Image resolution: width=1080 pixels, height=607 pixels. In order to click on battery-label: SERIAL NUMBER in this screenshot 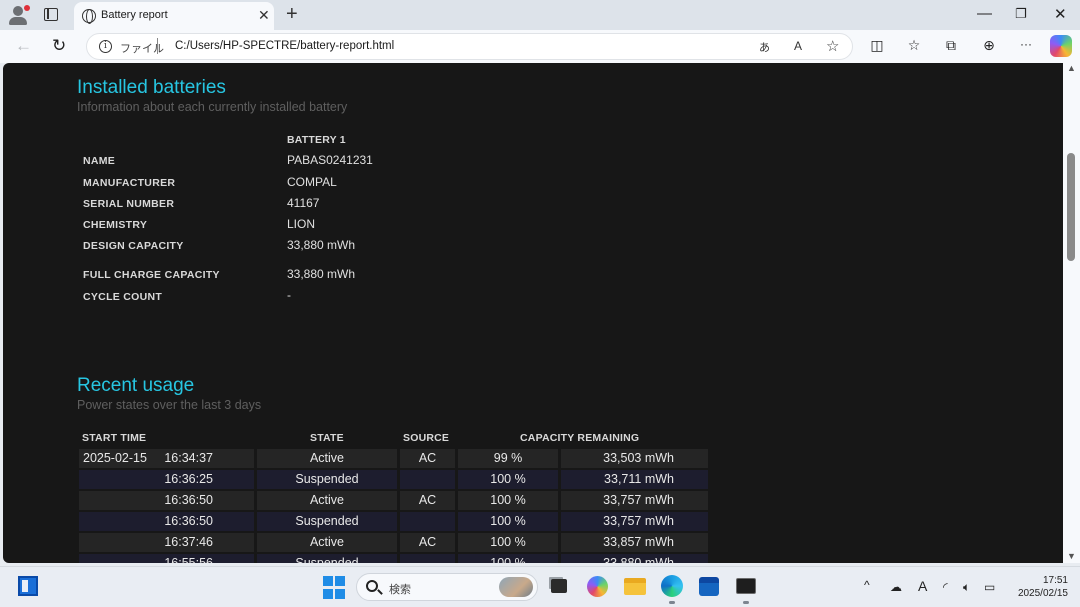, I will do `click(129, 204)`.